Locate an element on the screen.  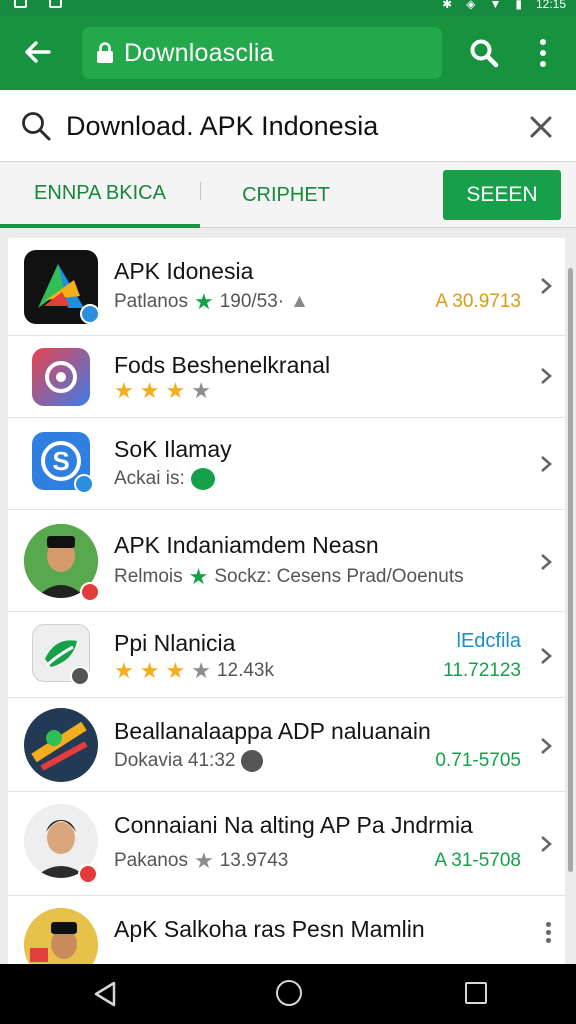
app-price: A 30.9713 is located at coordinates (478, 301).